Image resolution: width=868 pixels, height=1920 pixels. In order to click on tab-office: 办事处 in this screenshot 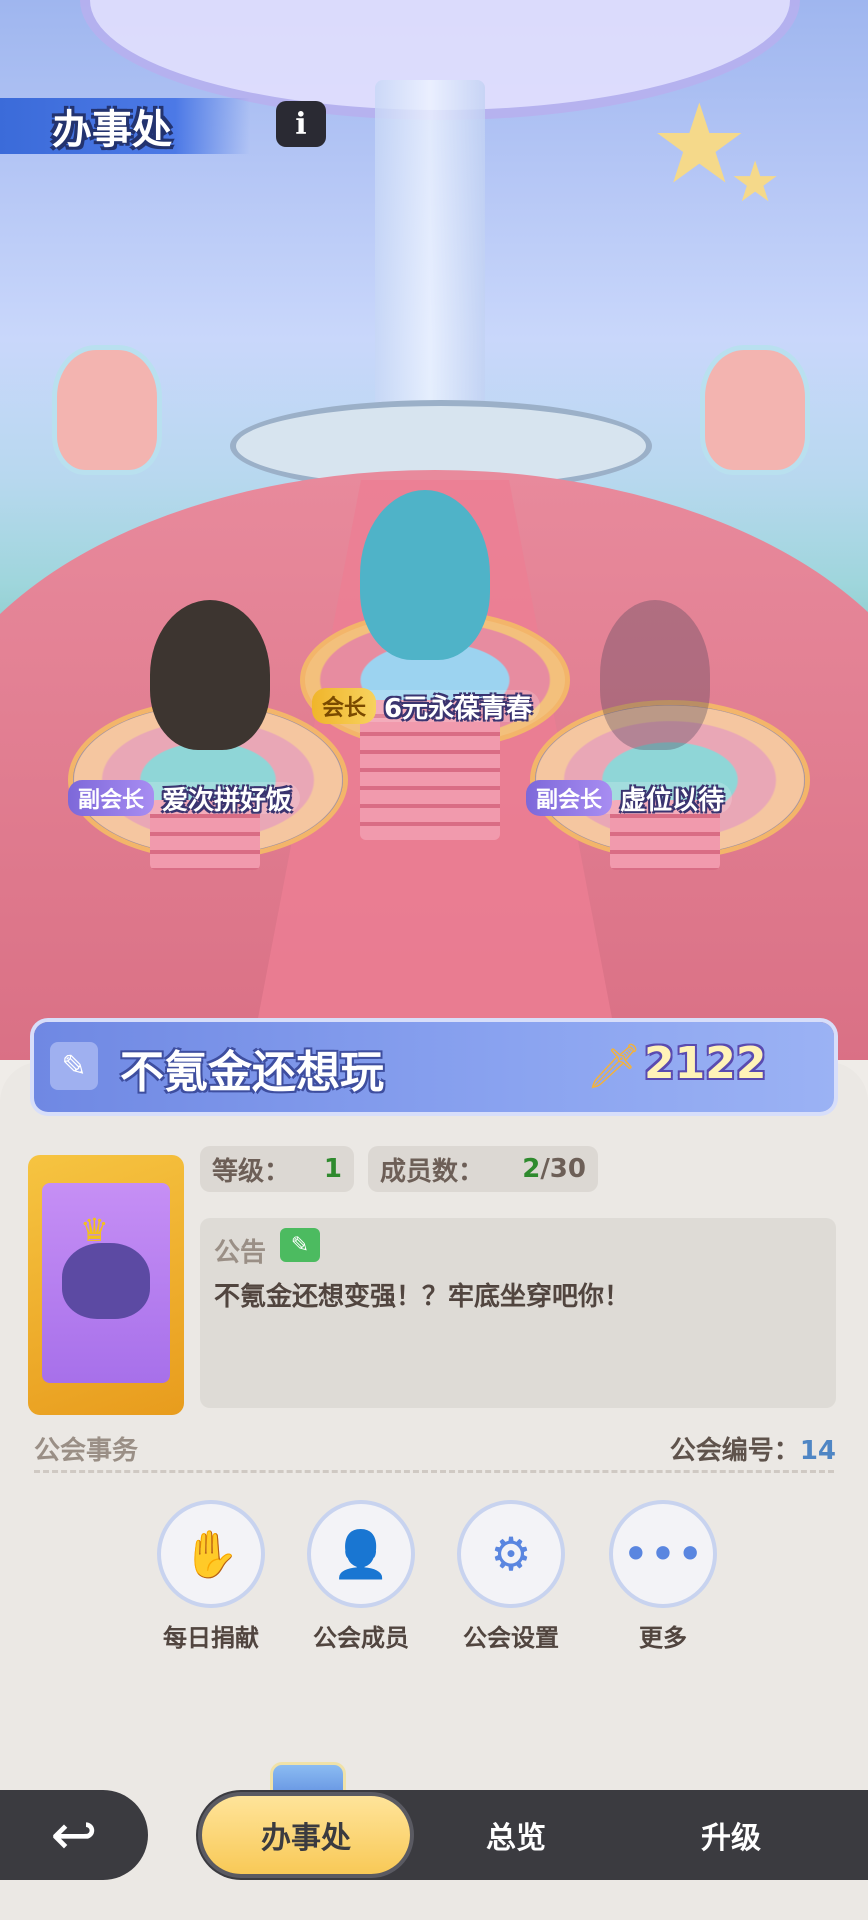, I will do `click(306, 1835)`.